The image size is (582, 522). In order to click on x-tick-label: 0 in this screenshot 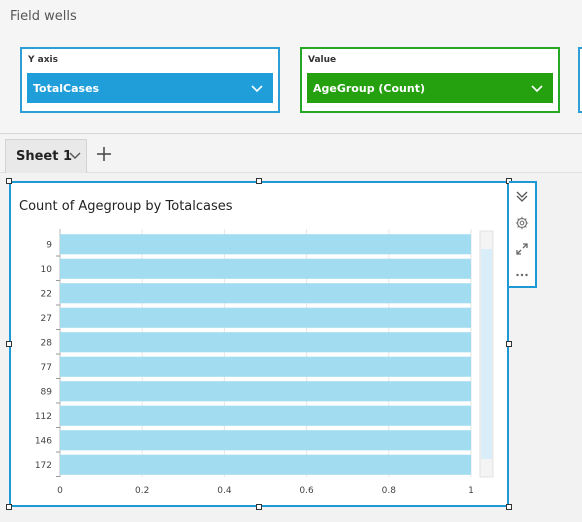, I will do `click(60, 491)`.